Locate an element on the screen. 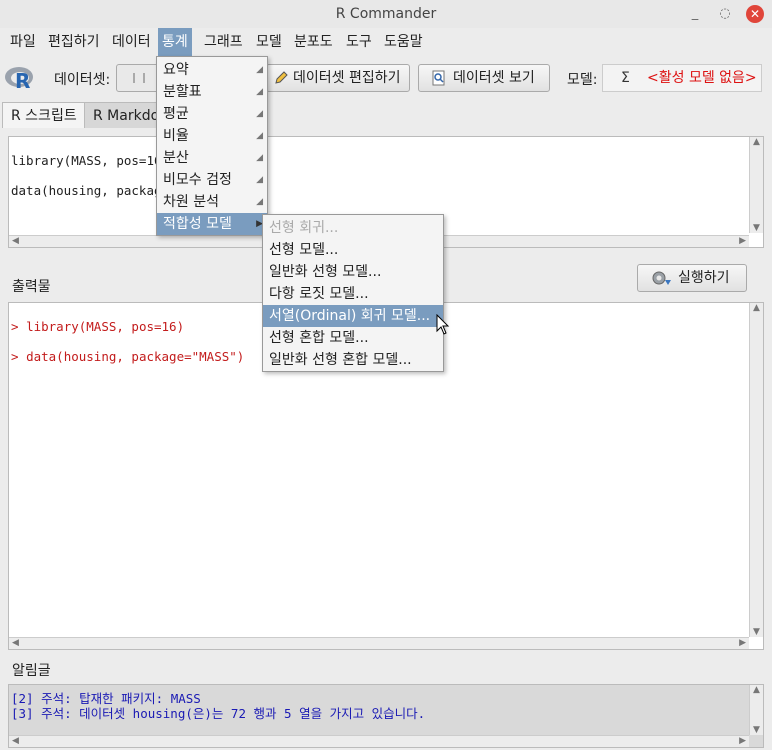  active-model-selector: Σ <활성 모델 없음> is located at coordinates (682, 78).